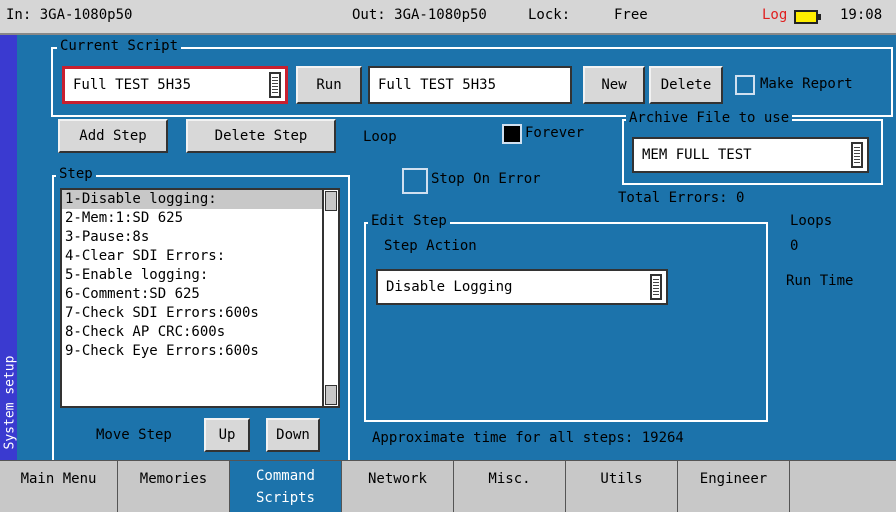  Describe the element at coordinates (686, 85) in the screenshot. I see `delete-button: Delete` at that location.